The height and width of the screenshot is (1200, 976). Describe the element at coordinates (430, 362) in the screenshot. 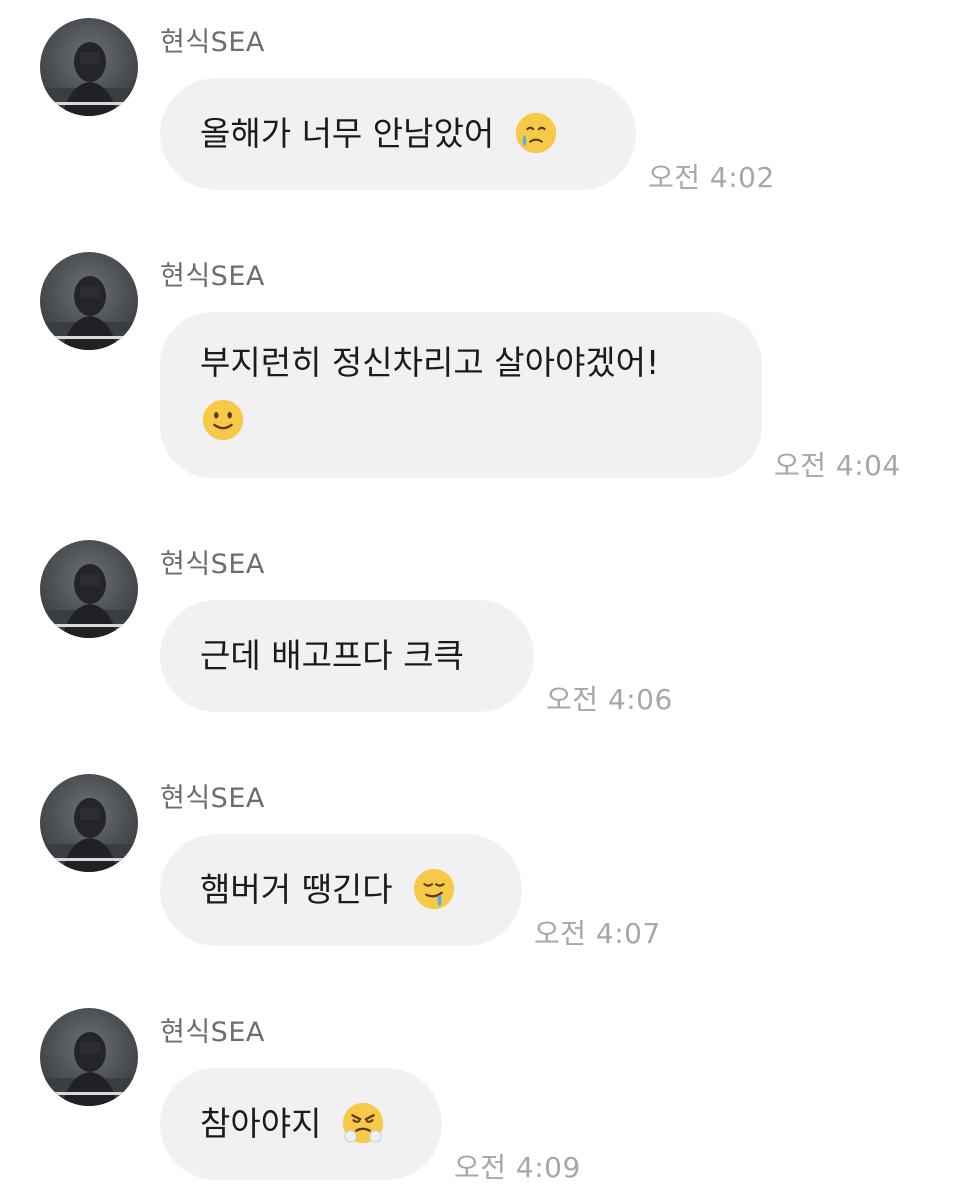

I see `message-text: 부지런히 정신차리고 살아야겠어!` at that location.